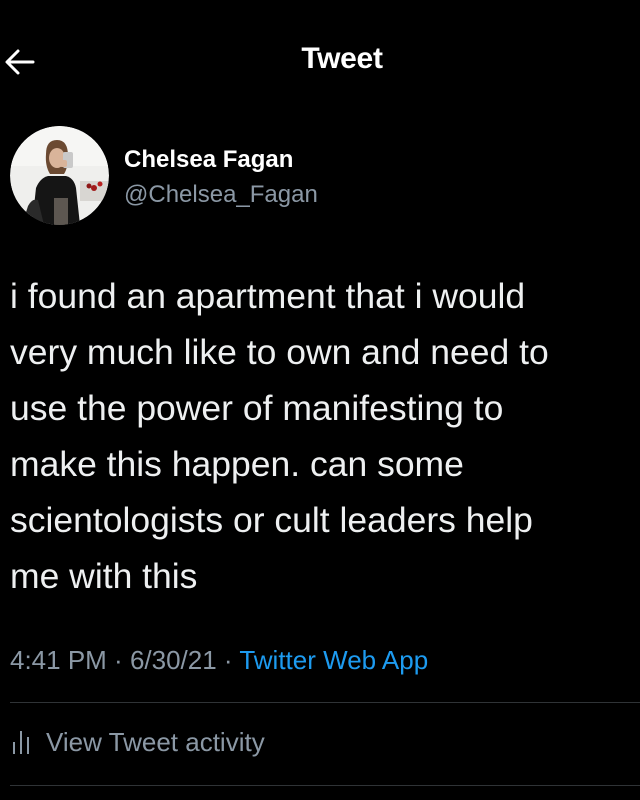  Describe the element at coordinates (173, 660) in the screenshot. I see `tweet-date: 6/30/21` at that location.